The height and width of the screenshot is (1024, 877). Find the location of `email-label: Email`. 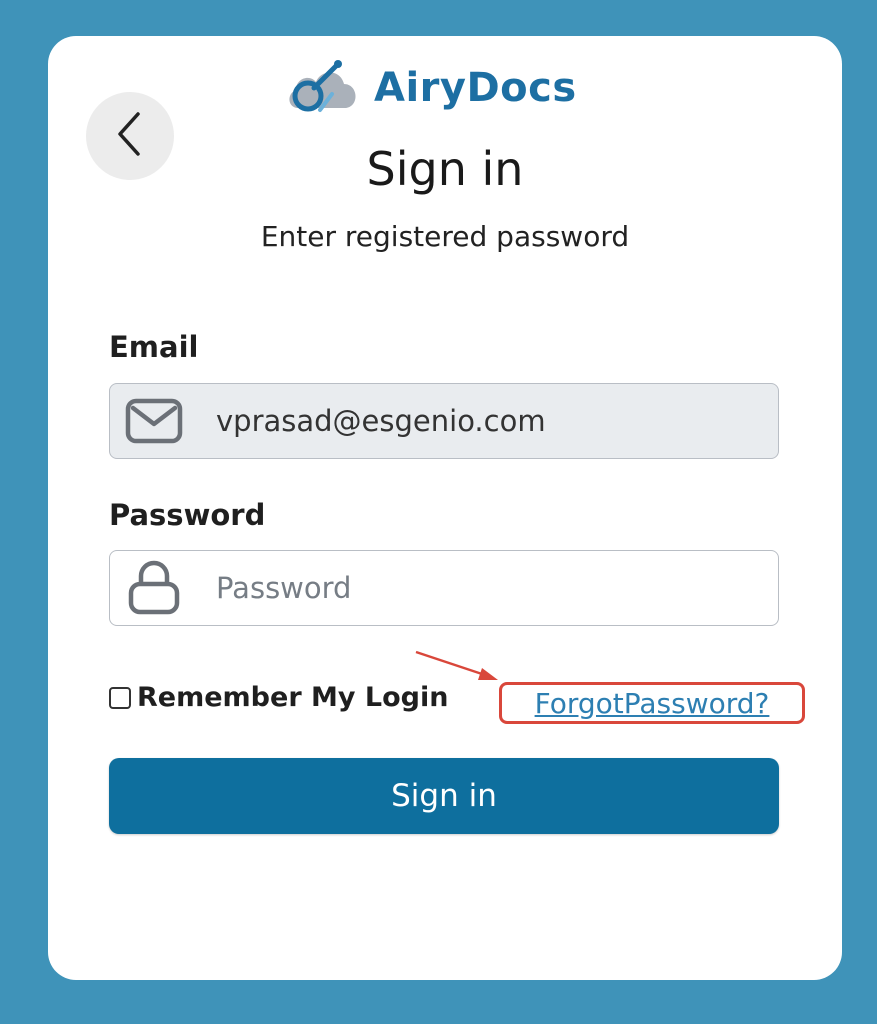

email-label: Email is located at coordinates (154, 347).